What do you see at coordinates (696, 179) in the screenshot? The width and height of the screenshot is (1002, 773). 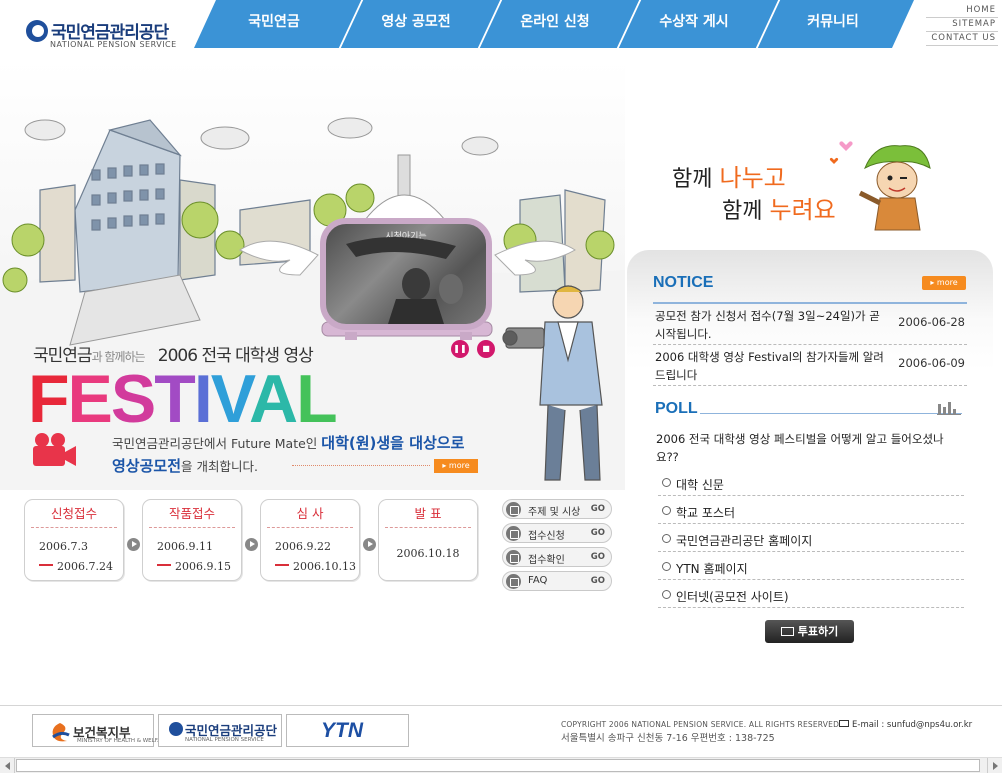 I see `slogan-line1-a: 함께` at bounding box center [696, 179].